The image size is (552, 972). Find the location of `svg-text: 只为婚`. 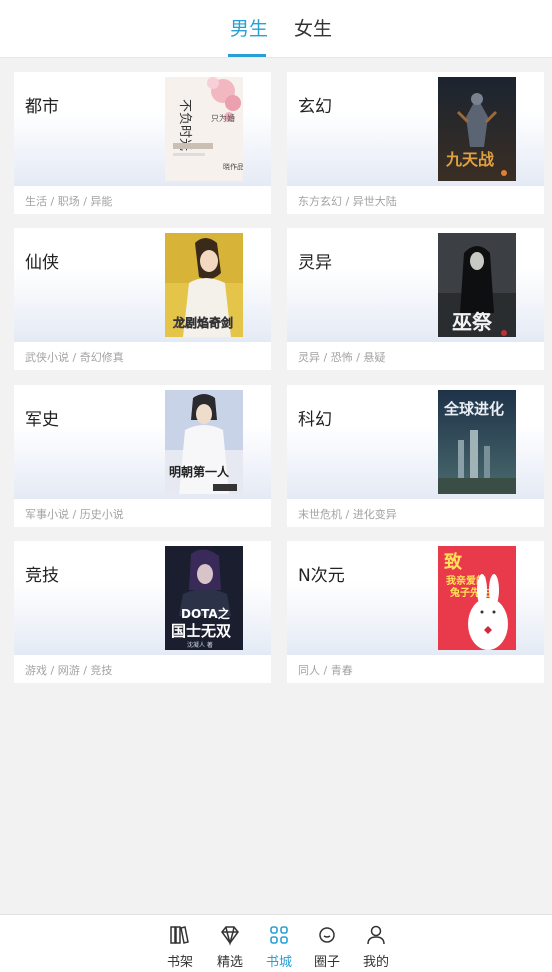

svg-text: 只为婚 is located at coordinates (223, 118).